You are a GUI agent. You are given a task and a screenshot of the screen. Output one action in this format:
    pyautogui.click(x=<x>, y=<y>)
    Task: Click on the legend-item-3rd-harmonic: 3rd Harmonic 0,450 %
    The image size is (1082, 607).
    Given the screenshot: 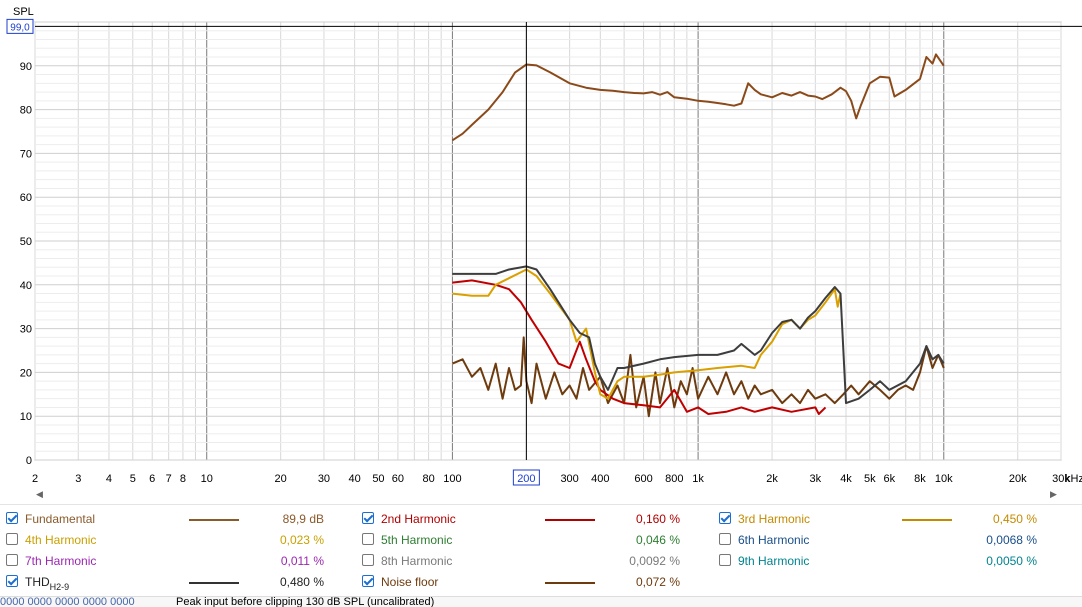 What is the action you would take?
    pyautogui.click(x=894, y=519)
    